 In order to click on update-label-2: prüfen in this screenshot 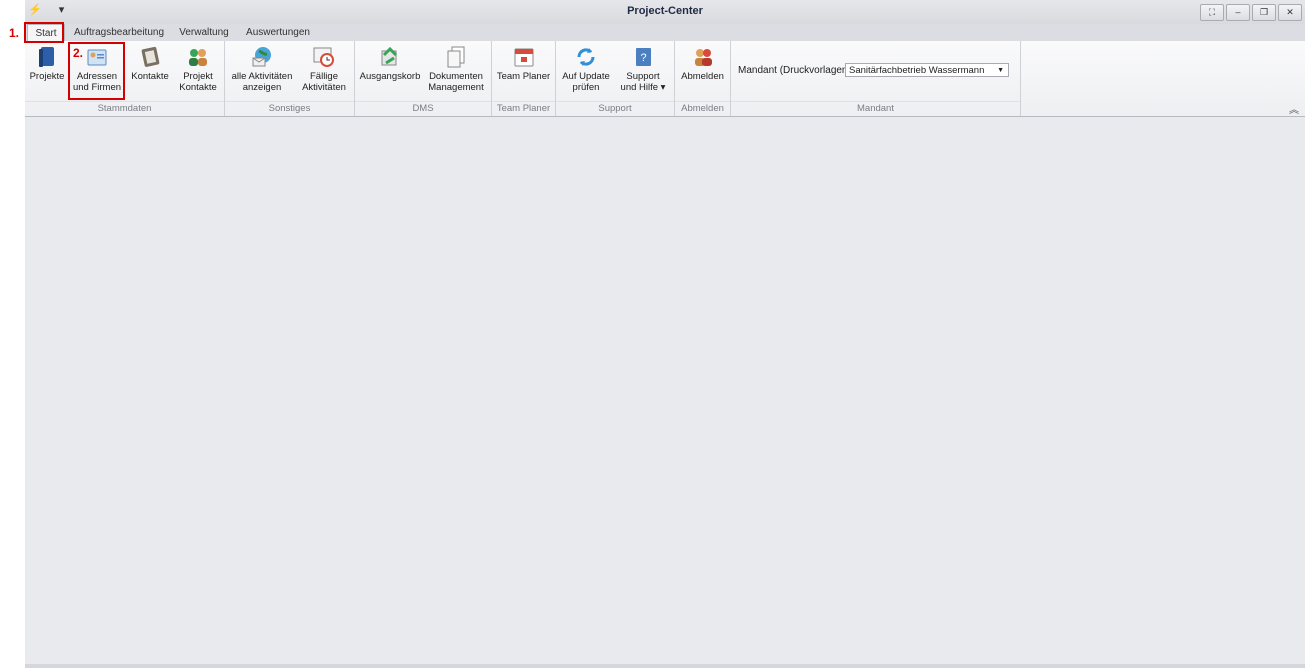, I will do `click(586, 87)`.